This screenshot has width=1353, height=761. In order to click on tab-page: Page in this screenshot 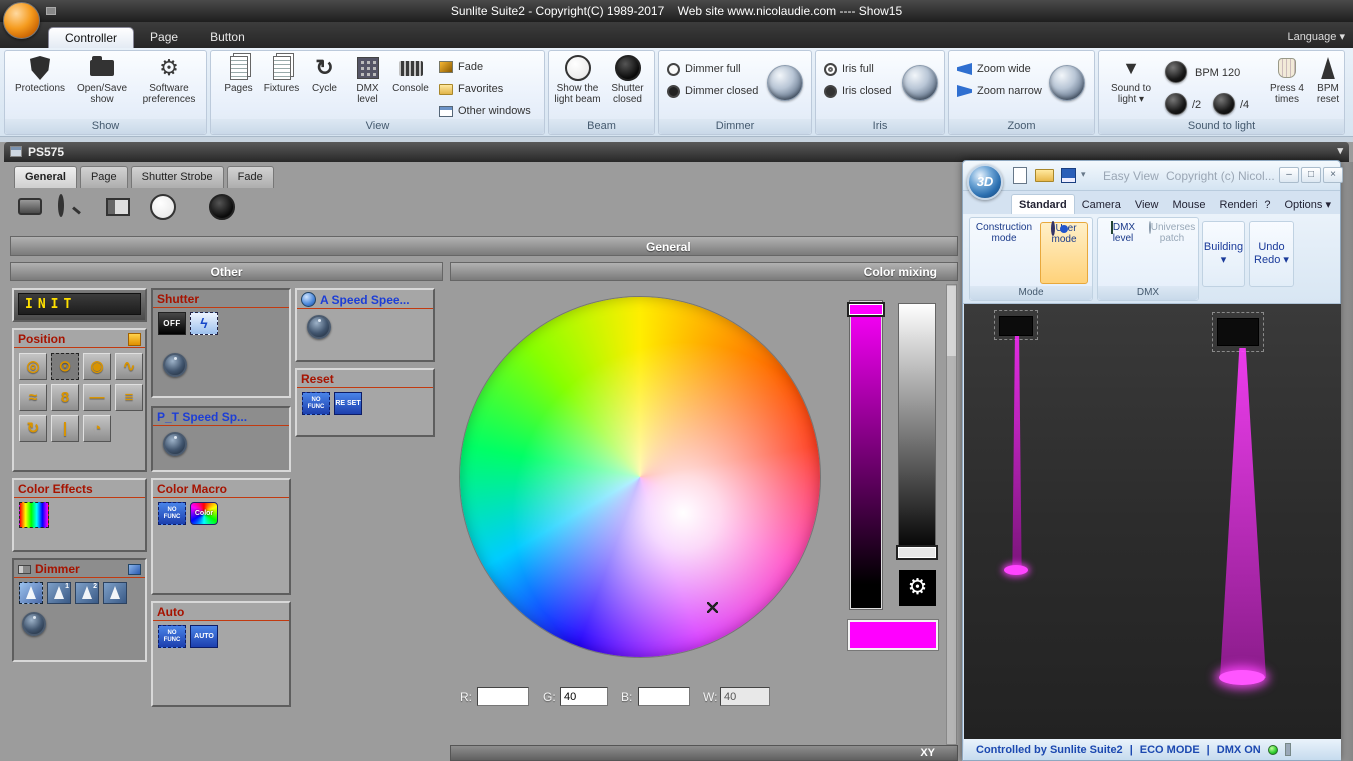, I will do `click(164, 38)`.